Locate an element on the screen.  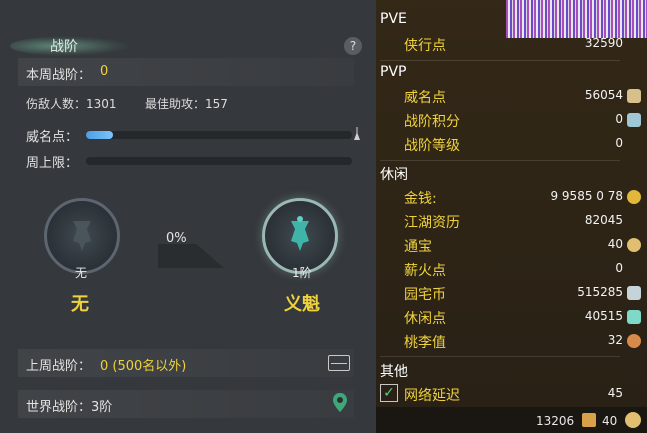
currency-row: 园宅币 515285 is located at coordinates (511, 293).